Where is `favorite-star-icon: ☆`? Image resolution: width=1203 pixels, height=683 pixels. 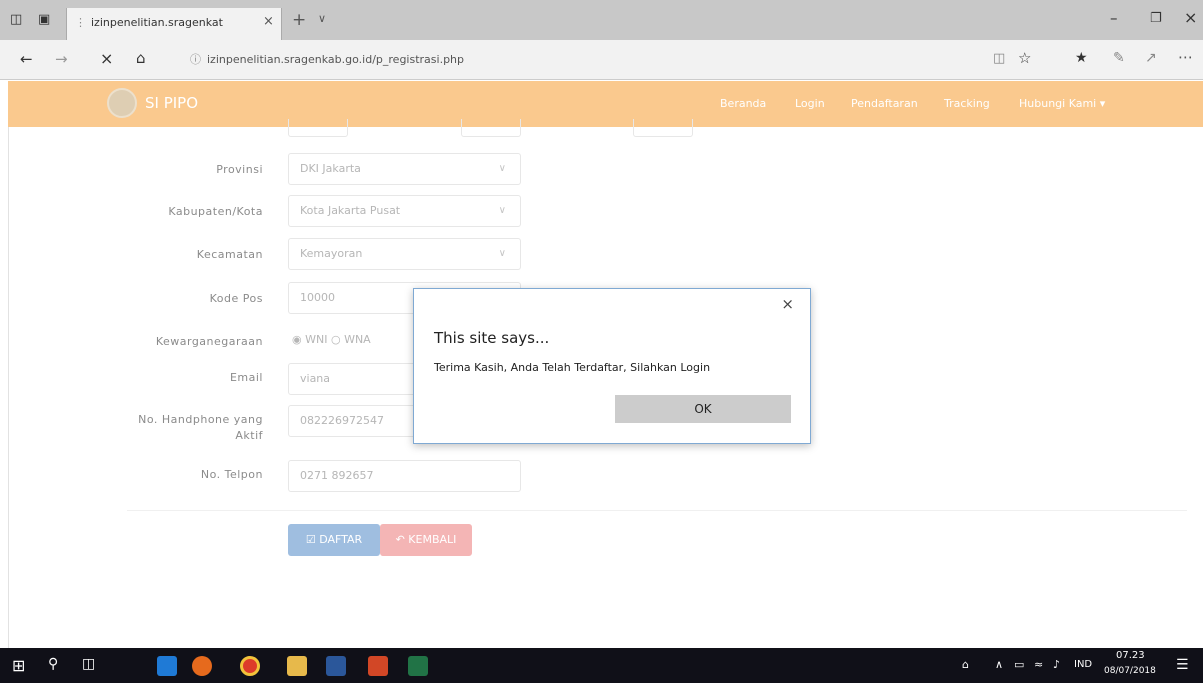
favorite-star-icon: ☆ is located at coordinates (1024, 58).